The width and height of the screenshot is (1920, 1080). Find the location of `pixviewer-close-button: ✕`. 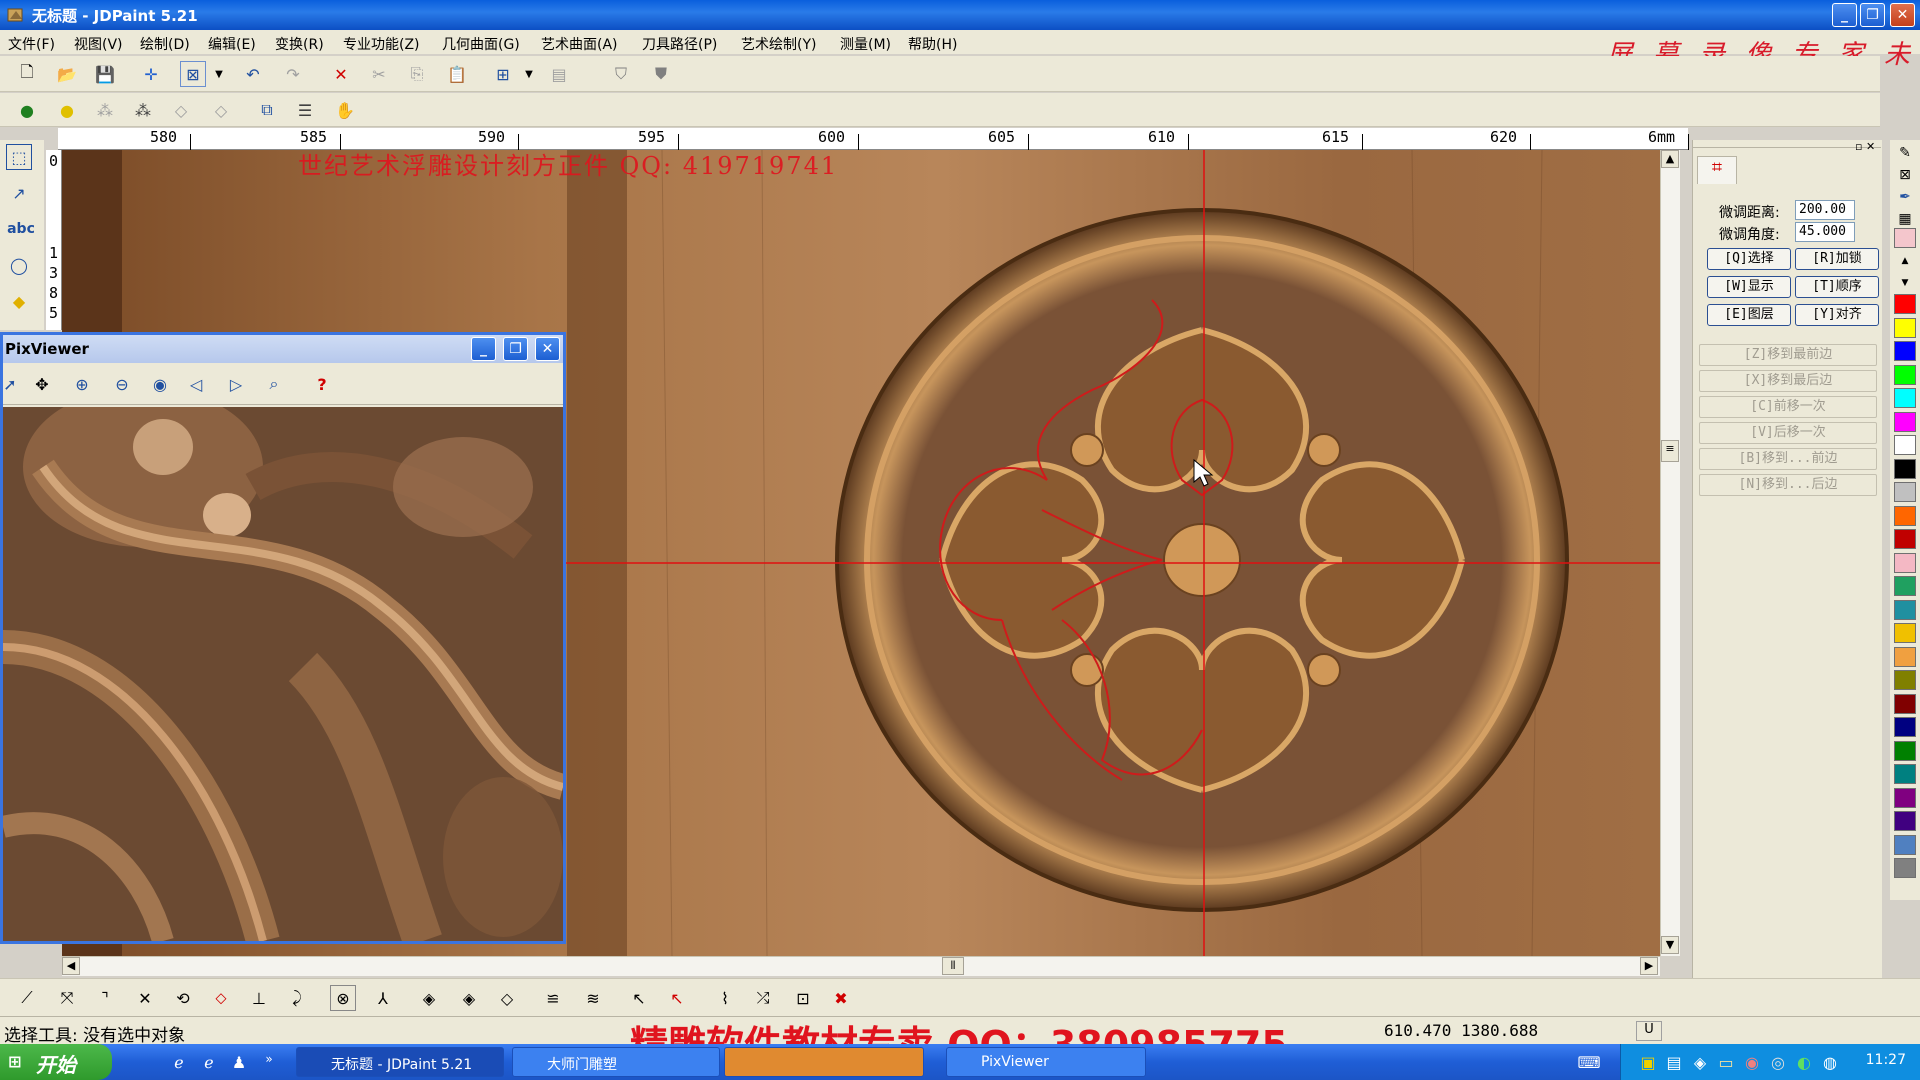

pixviewer-close-button: ✕ is located at coordinates (547, 349).